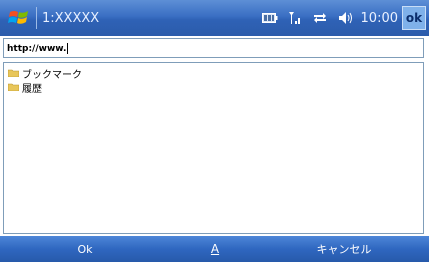  What do you see at coordinates (36, 18) in the screenshot?
I see `title-separator` at bounding box center [36, 18].